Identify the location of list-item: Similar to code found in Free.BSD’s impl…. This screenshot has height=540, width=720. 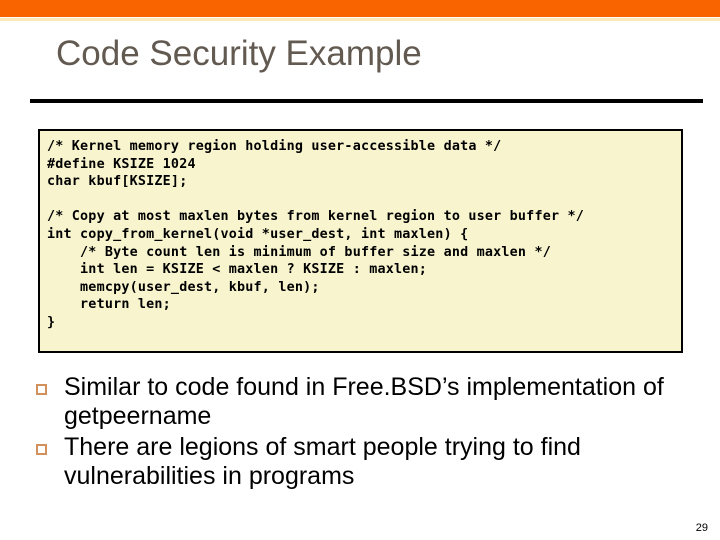
(372, 402).